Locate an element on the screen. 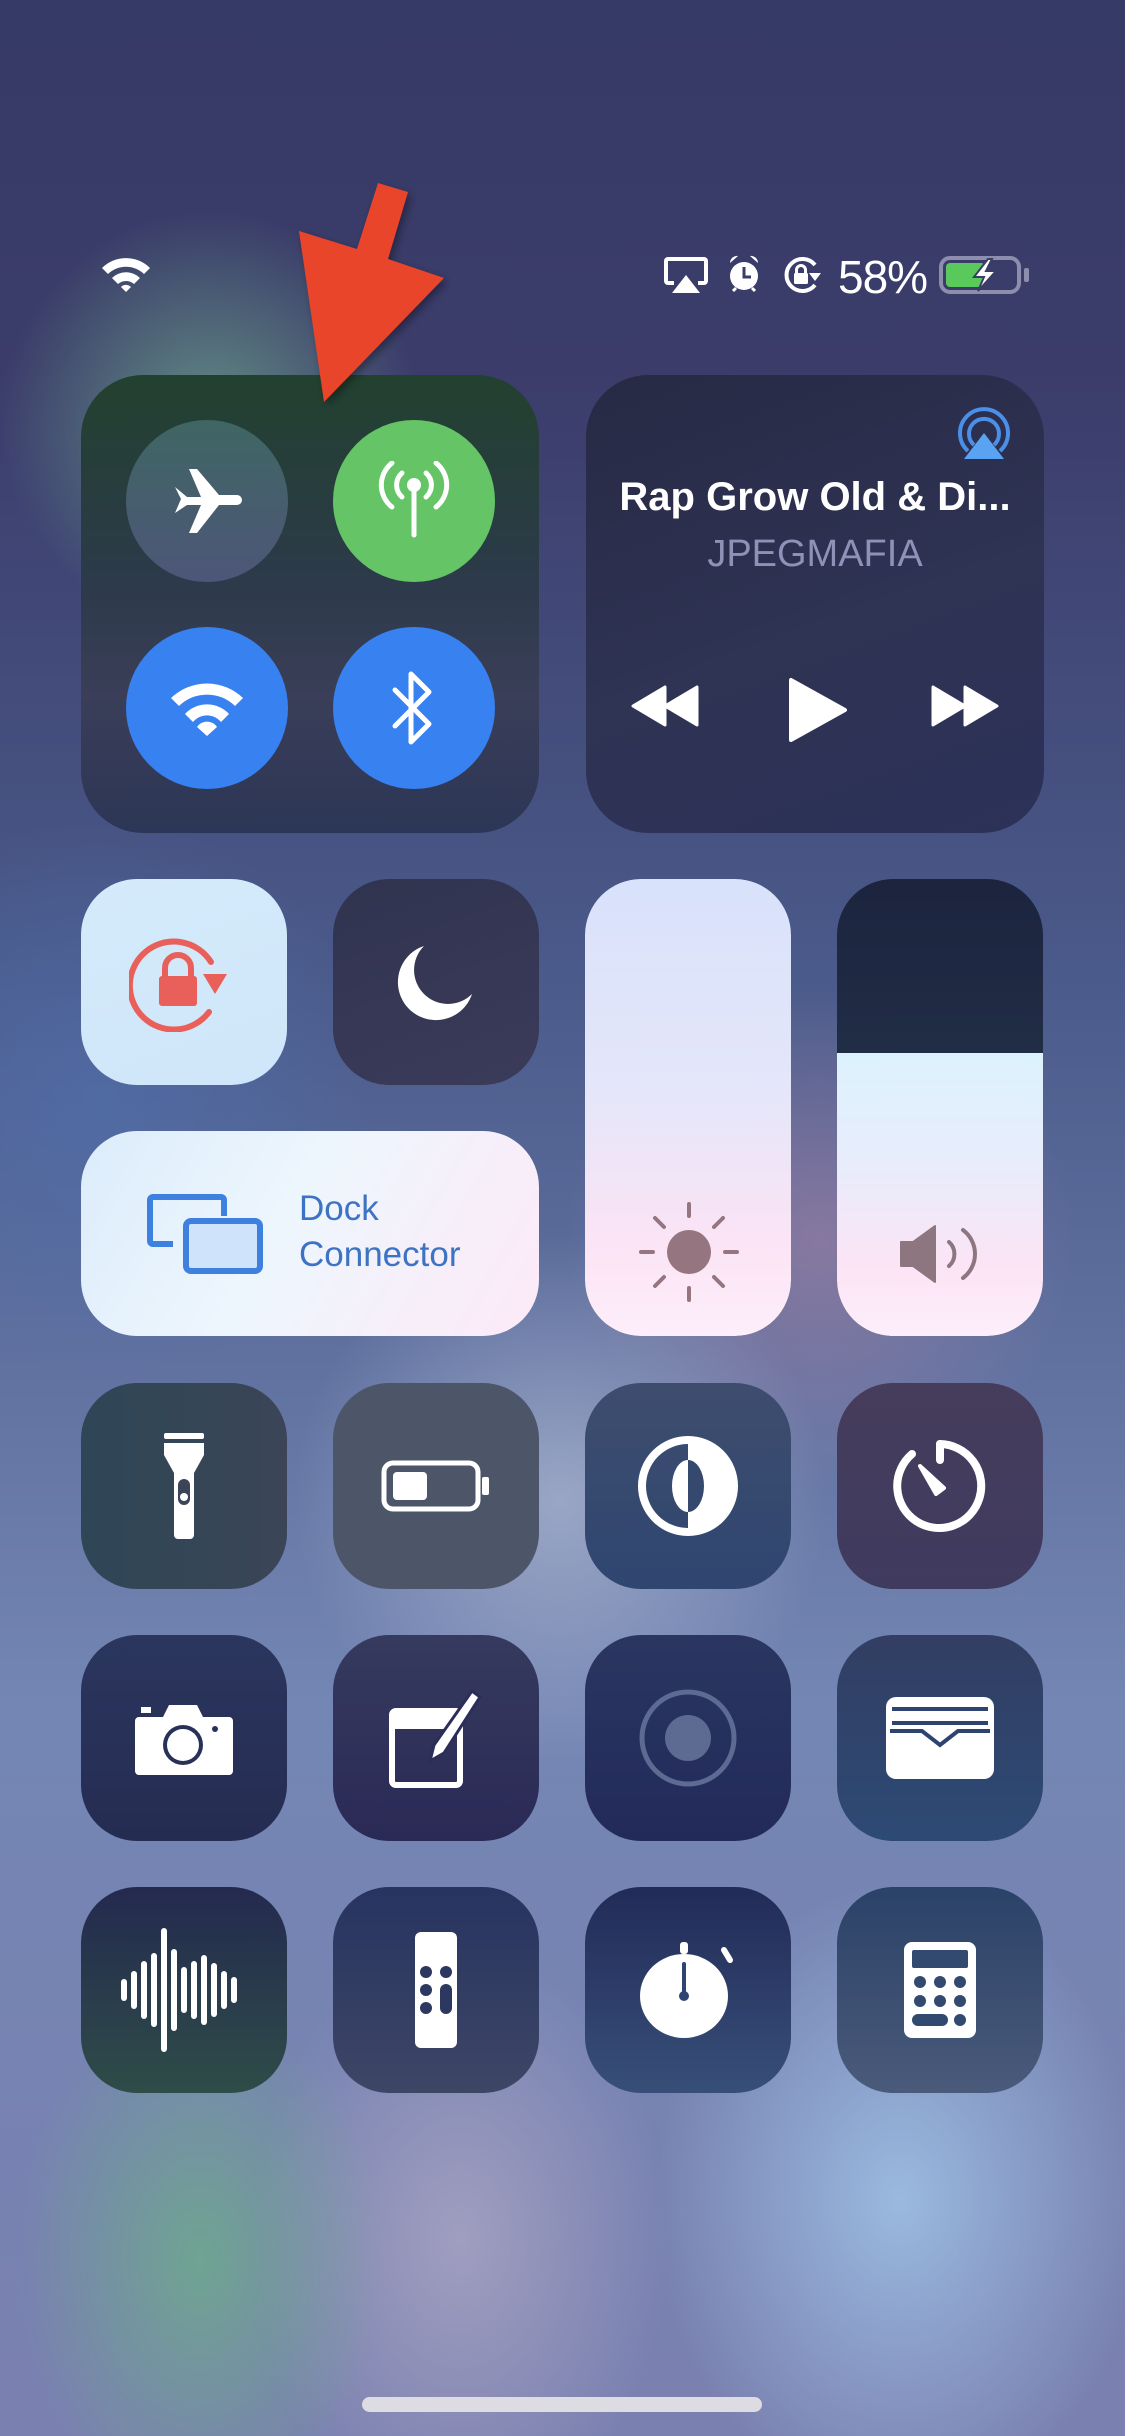 The image size is (1125, 2436). screen-mirroring-button: Dock Connector is located at coordinates (310, 1233).